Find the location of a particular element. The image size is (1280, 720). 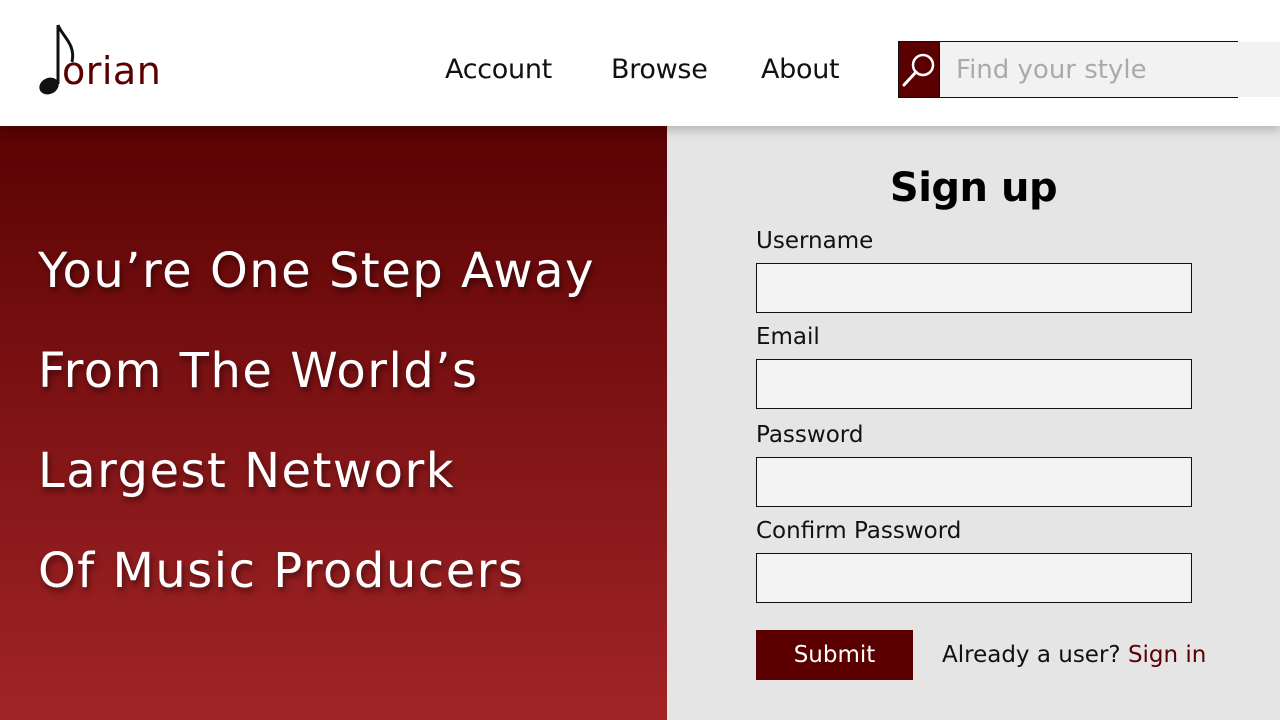

search-button is located at coordinates (919, 69).